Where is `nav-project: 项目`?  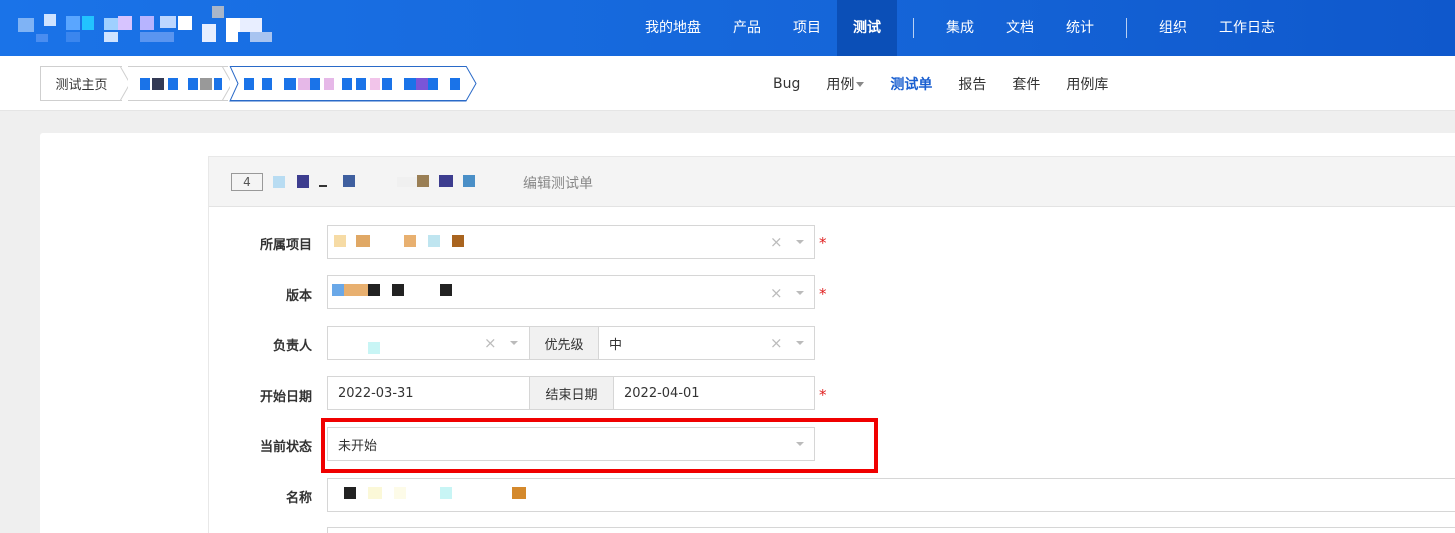
nav-project: 项目 is located at coordinates (807, 28).